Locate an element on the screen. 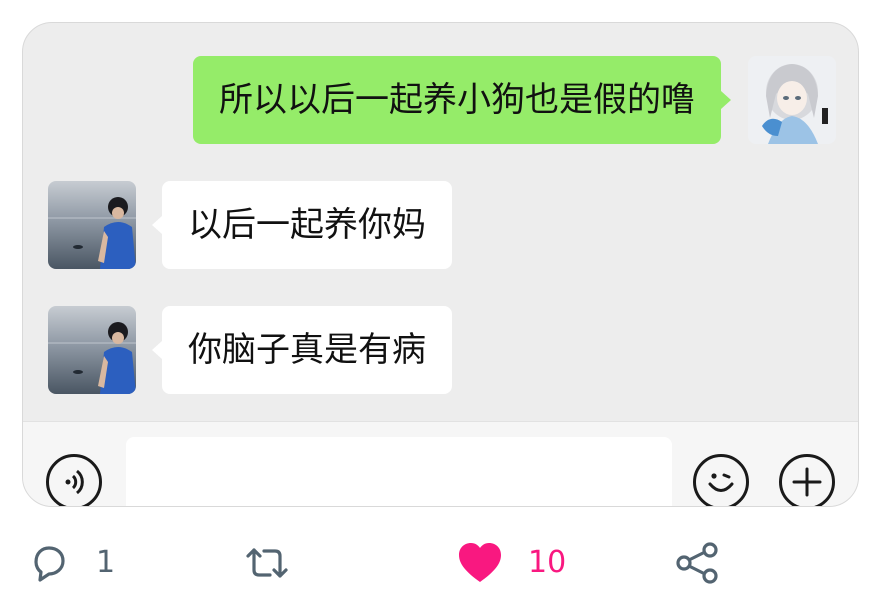 Image resolution: width=892 pixels, height=610 pixels. more-button is located at coordinates (807, 480).